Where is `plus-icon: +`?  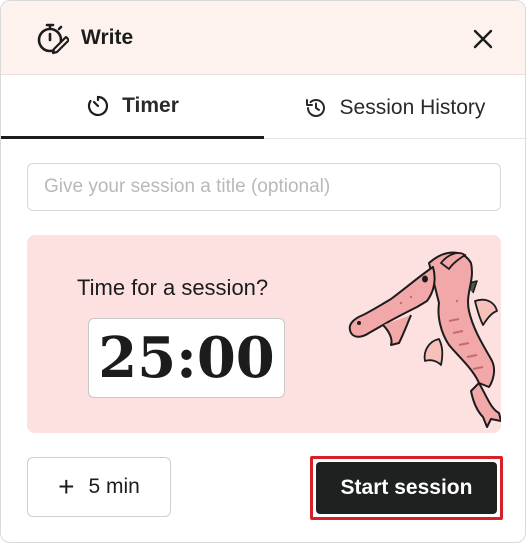 plus-icon: + is located at coordinates (66, 486).